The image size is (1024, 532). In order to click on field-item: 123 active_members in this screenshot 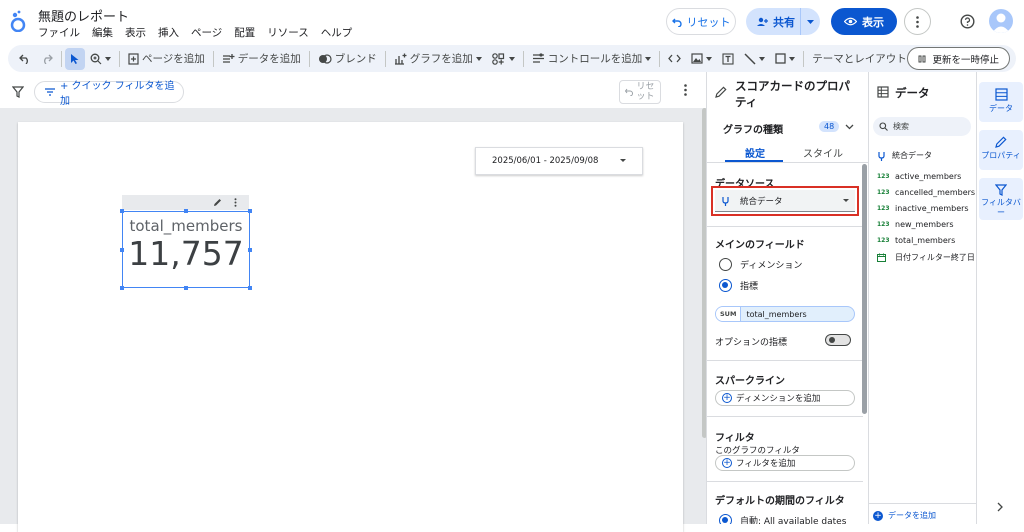, I will do `click(919, 176)`.